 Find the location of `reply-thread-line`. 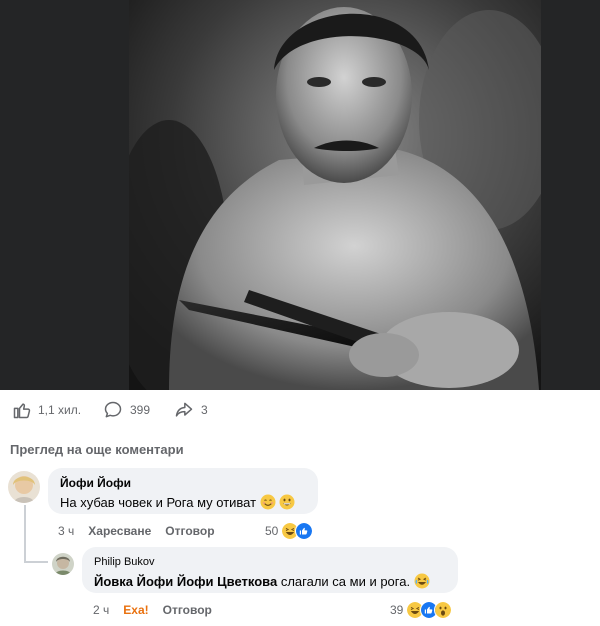

reply-thread-line is located at coordinates (25, 534).